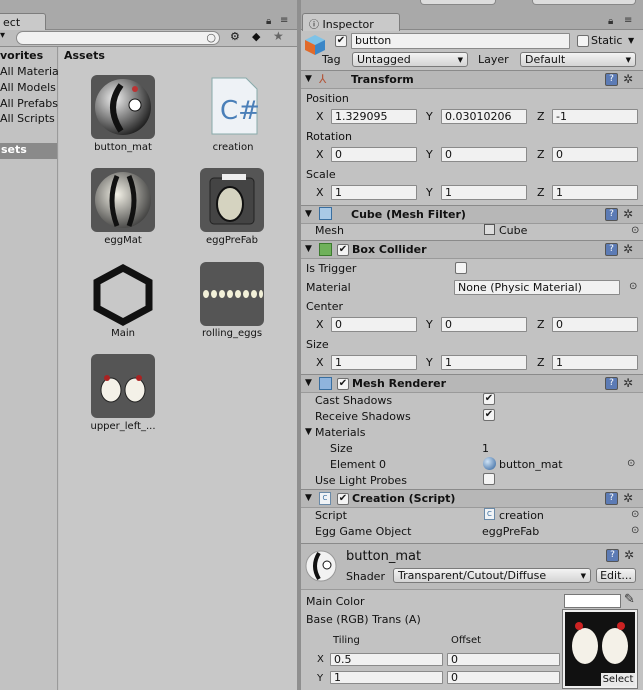 The width and height of the screenshot is (643, 690). Describe the element at coordinates (531, 464) in the screenshot. I see `element0-value: button_mat` at that location.